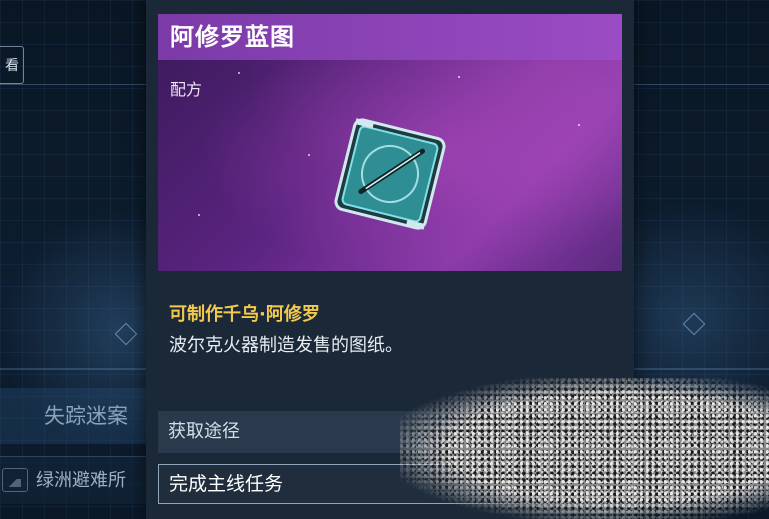 The image size is (769, 519). What do you see at coordinates (584, 448) in the screenshot?
I see `mosaic-overlay` at bounding box center [584, 448].